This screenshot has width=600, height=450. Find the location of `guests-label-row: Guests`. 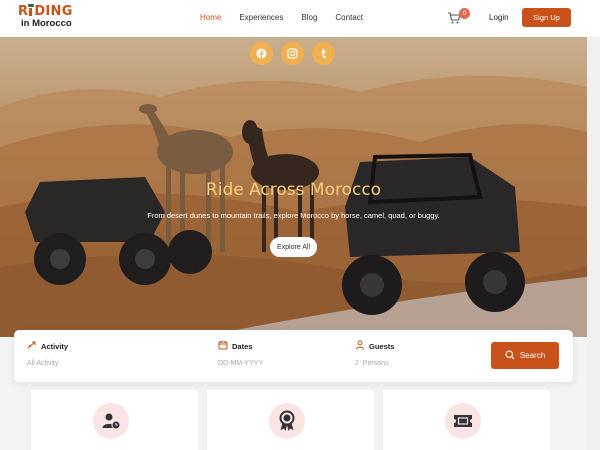

guests-label-row: Guests is located at coordinates (374, 346).